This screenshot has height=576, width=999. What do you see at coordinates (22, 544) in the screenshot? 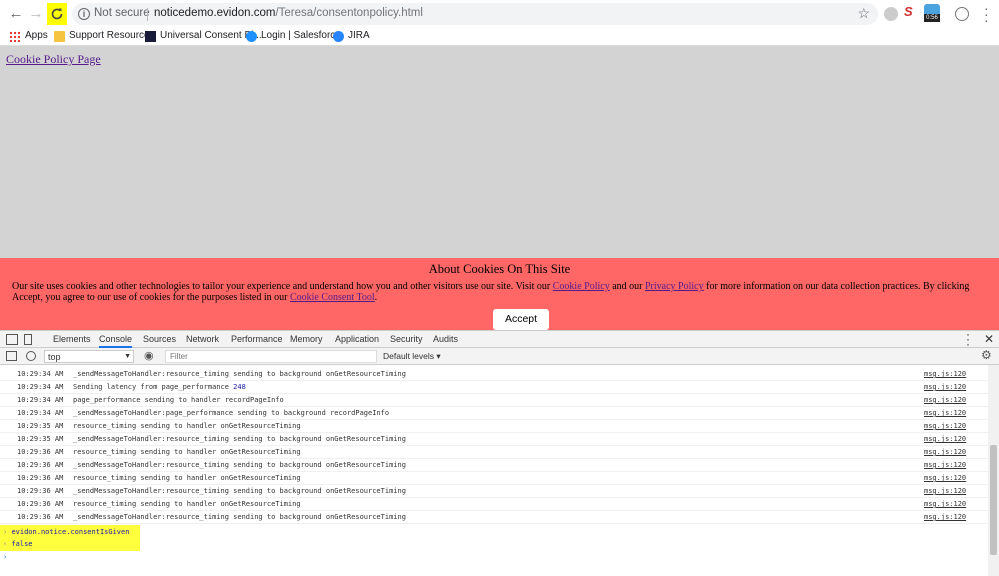
I see `result-text: false` at bounding box center [22, 544].